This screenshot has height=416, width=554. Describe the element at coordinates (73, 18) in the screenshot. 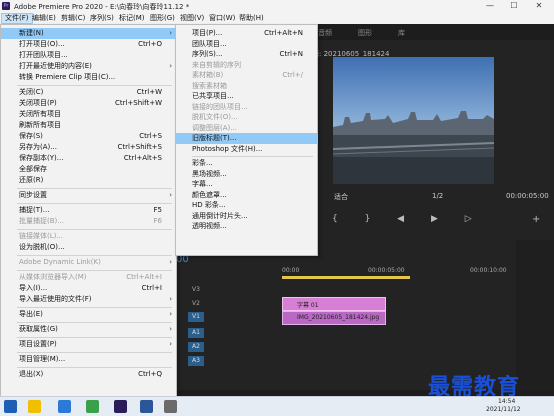

I see `menu-clip: 剪辑(C)` at that location.